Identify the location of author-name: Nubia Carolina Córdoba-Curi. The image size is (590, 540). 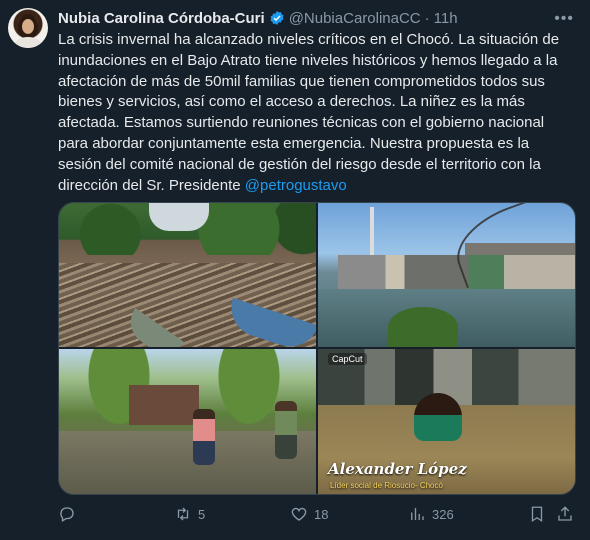
(161, 18).